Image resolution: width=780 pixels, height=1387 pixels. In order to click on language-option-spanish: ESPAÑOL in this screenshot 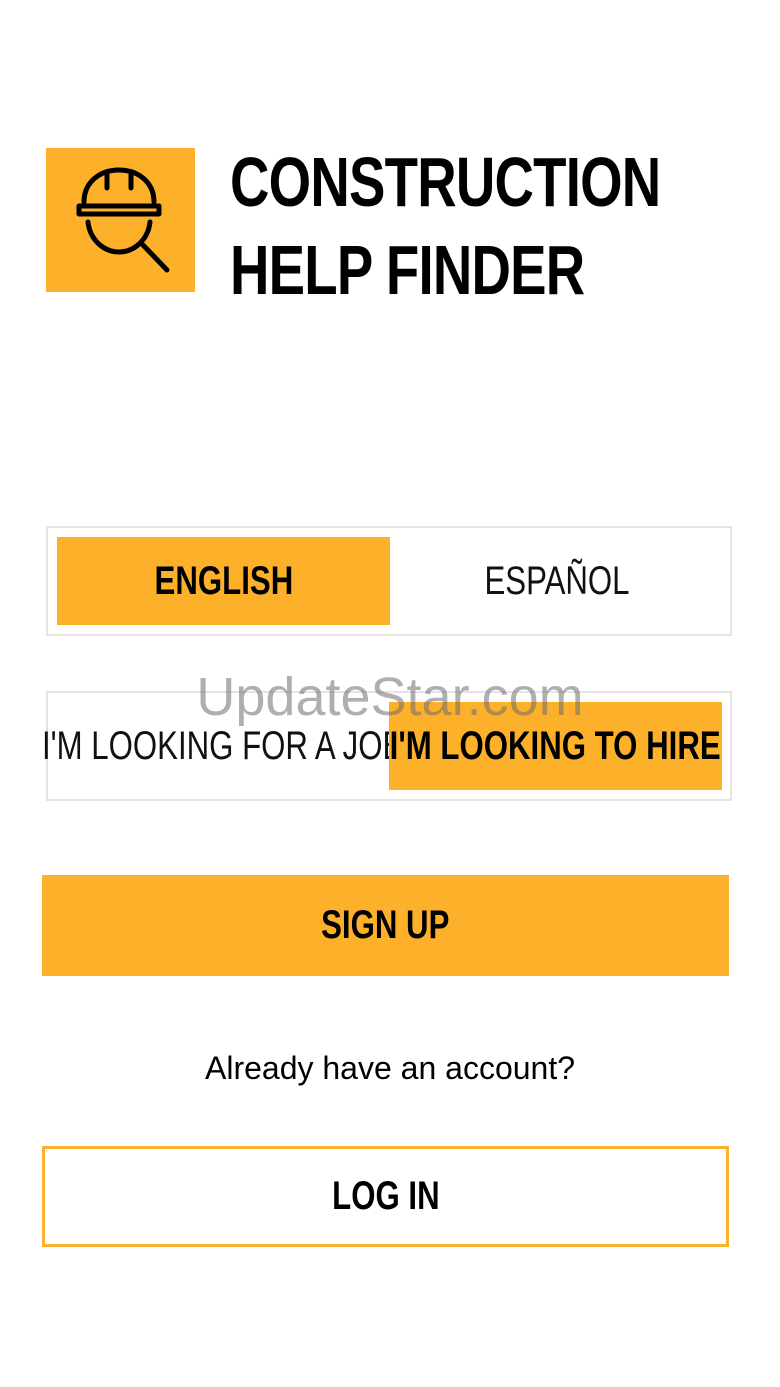, I will do `click(556, 581)`.